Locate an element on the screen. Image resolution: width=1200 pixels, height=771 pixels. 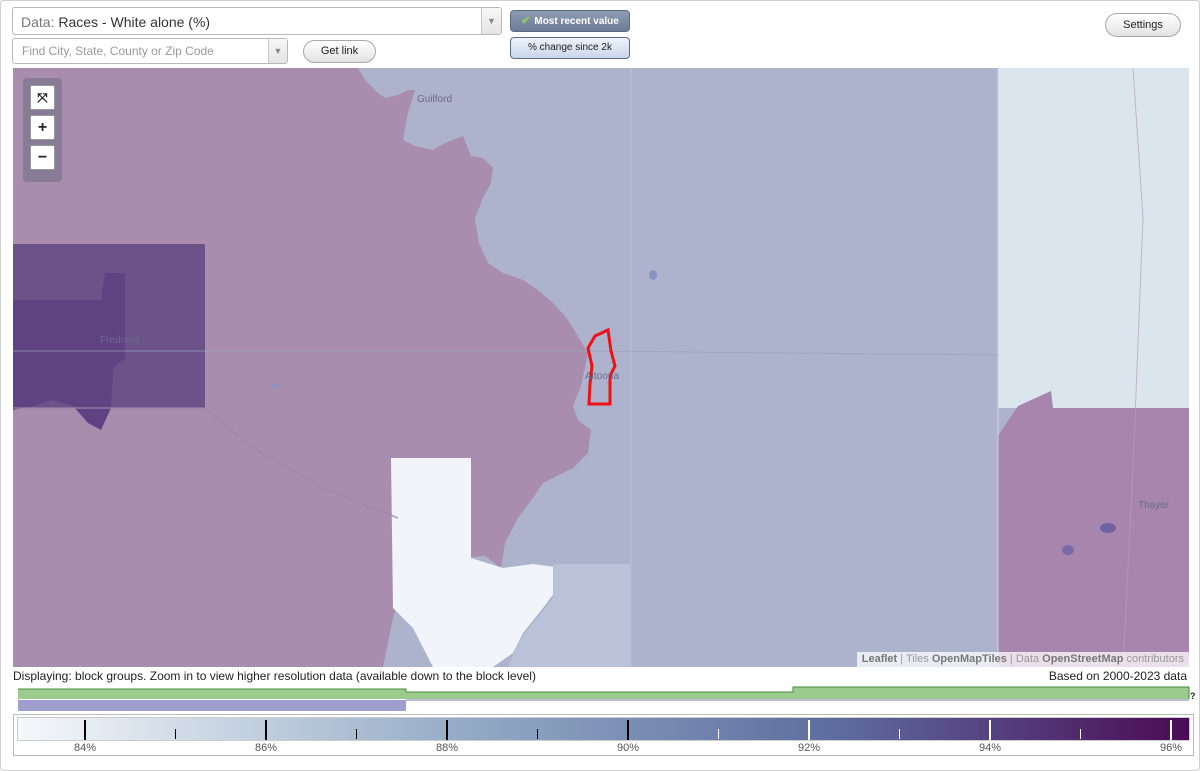
data-label: Data is located at coordinates (1027, 659).